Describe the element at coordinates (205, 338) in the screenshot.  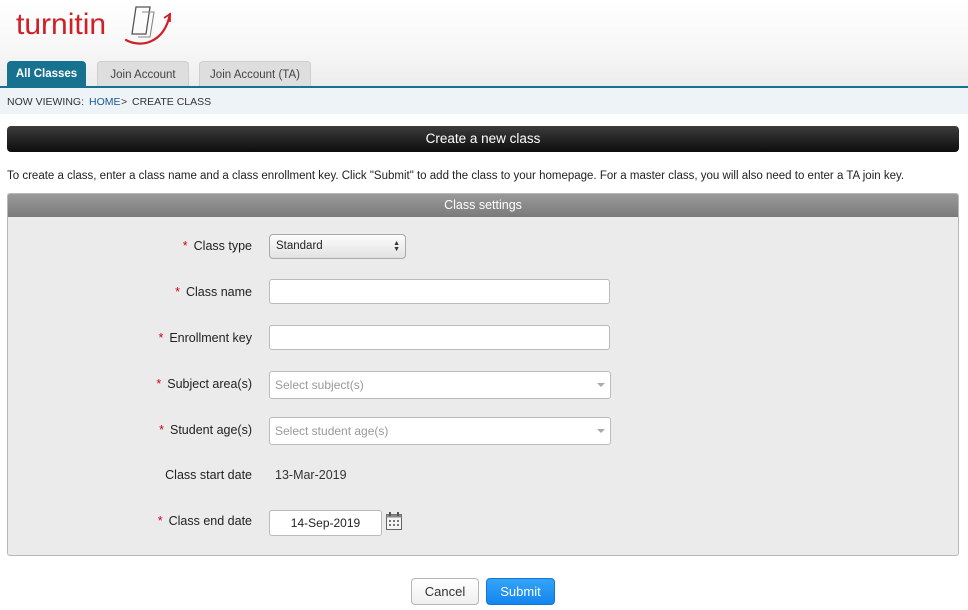
I see `enrollment-key-label: * Enrollment key` at that location.